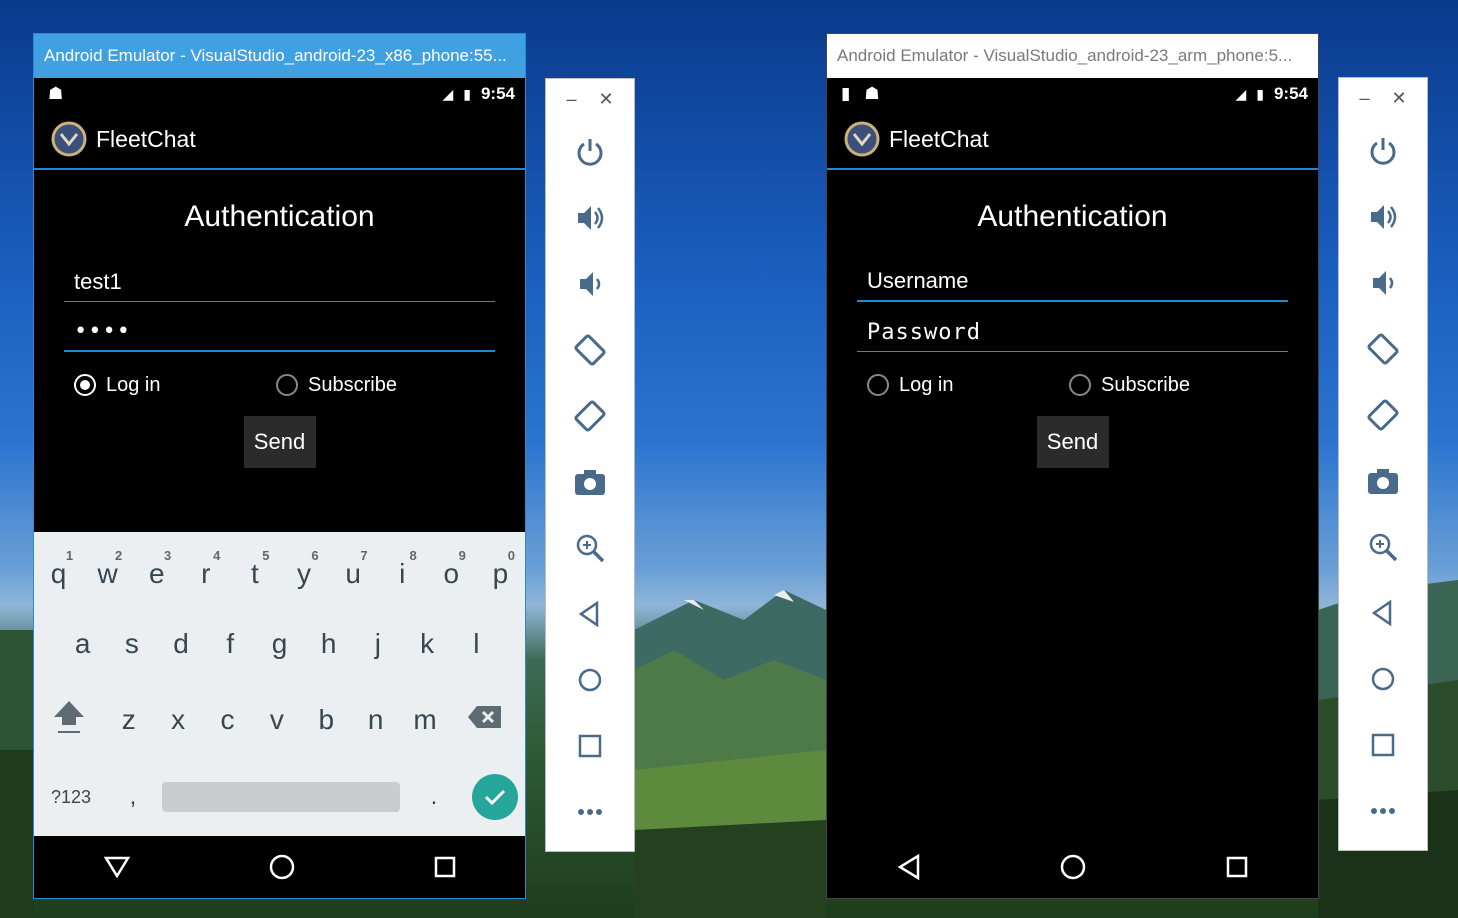 Image resolution: width=1458 pixels, height=918 pixels. Describe the element at coordinates (485, 720) in the screenshot. I see `backspace-key` at that location.